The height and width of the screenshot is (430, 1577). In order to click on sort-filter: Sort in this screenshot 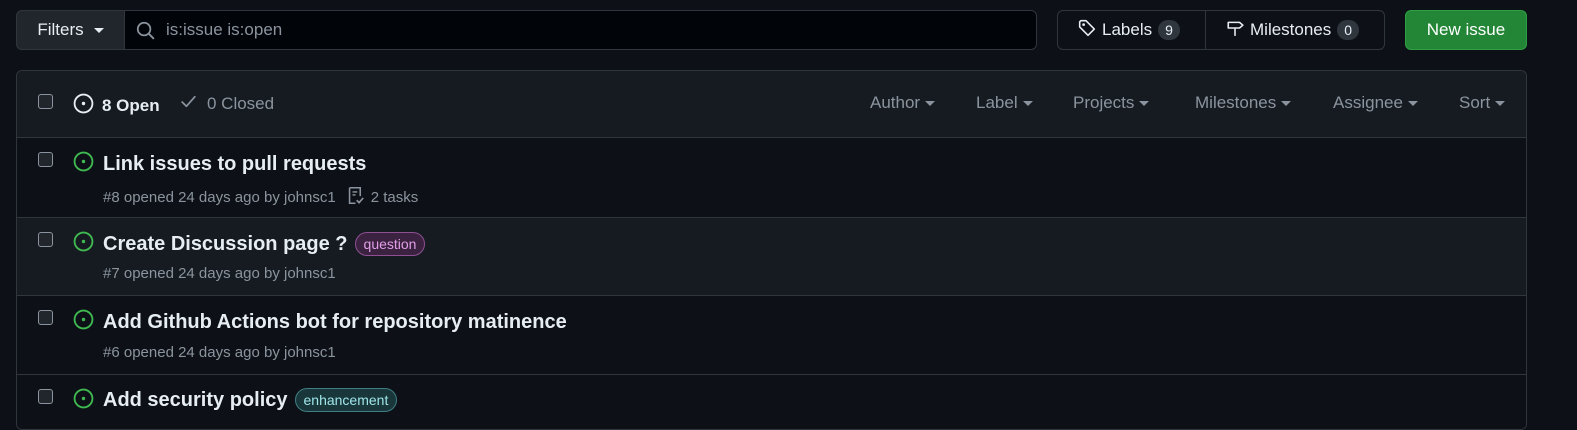, I will do `click(1482, 103)`.